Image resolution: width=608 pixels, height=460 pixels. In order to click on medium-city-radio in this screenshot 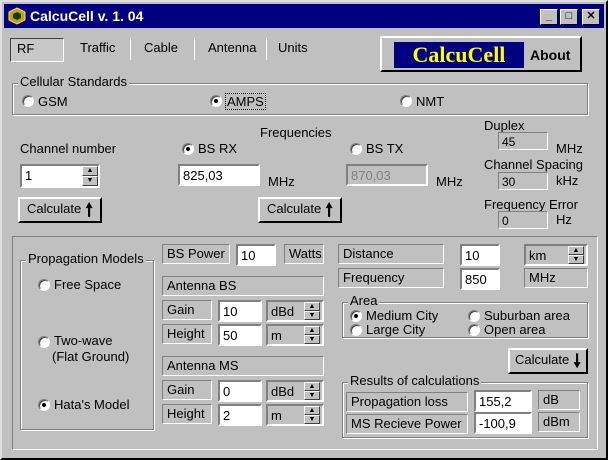, I will do `click(356, 316)`.